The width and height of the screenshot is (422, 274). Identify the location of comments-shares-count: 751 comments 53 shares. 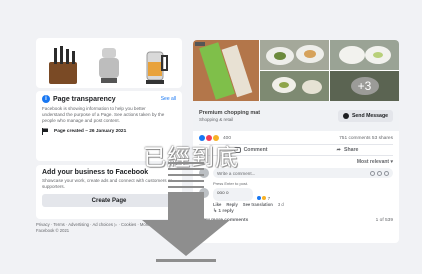
(366, 138).